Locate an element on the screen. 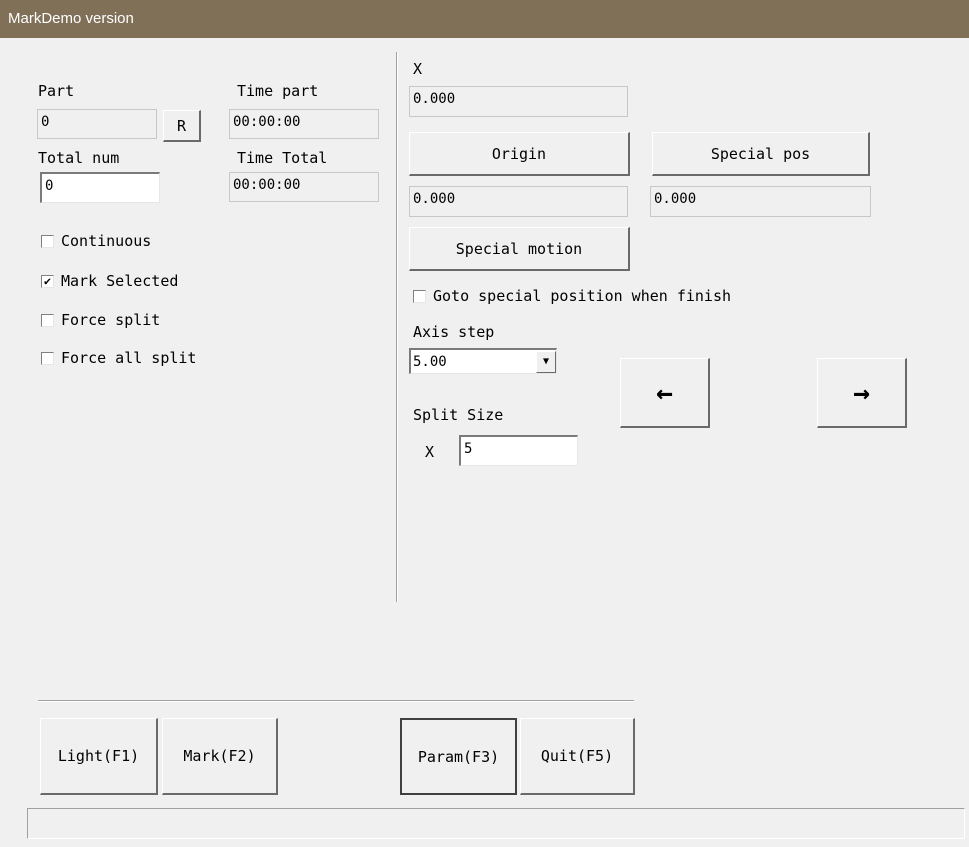 The width and height of the screenshot is (969, 847). total-num-input: 0 is located at coordinates (100, 187).